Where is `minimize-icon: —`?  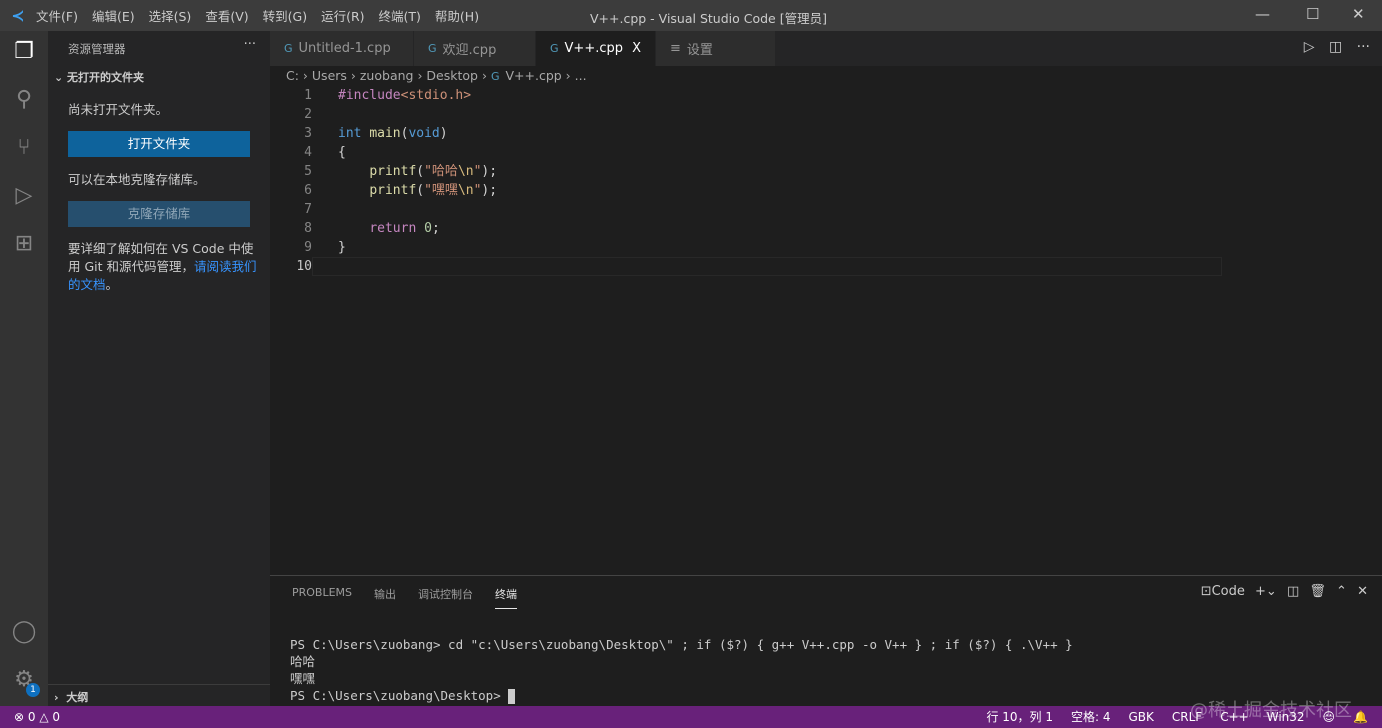 minimize-icon: — is located at coordinates (1262, 14).